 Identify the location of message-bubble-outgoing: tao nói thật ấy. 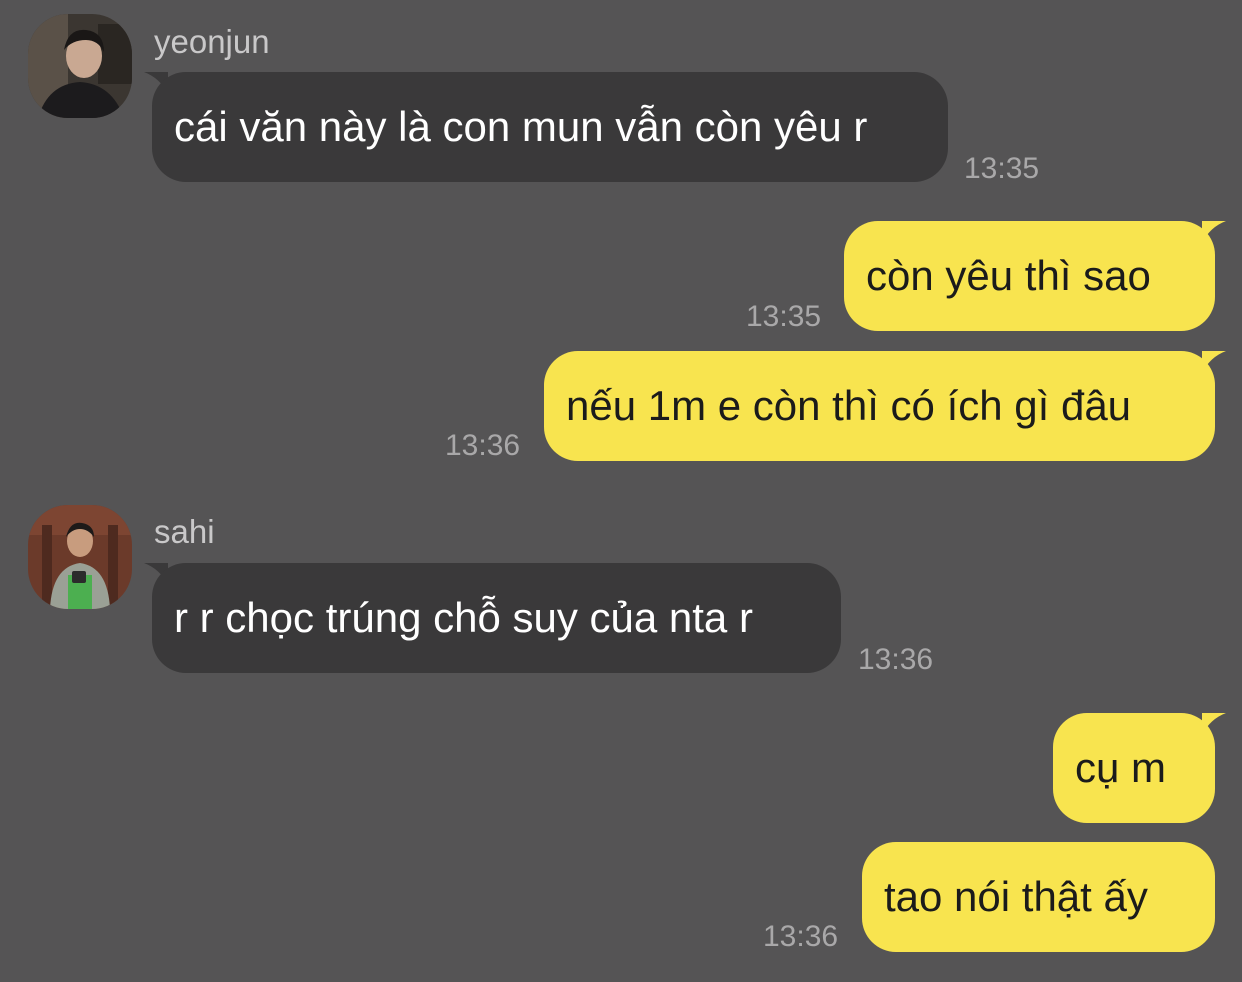
(1038, 897).